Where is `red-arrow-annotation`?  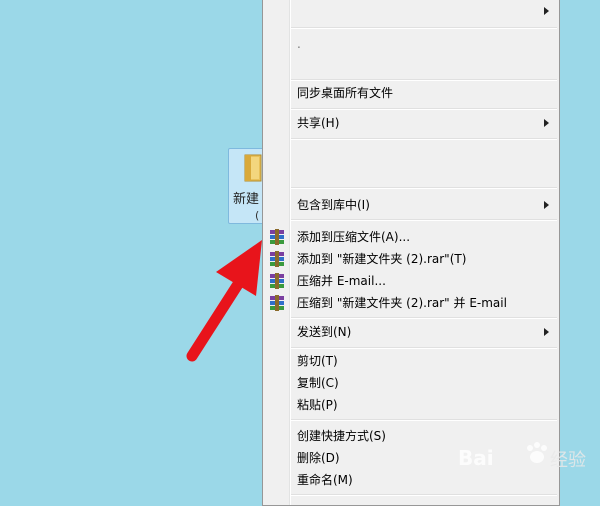 red-arrow-annotation is located at coordinates (224, 301).